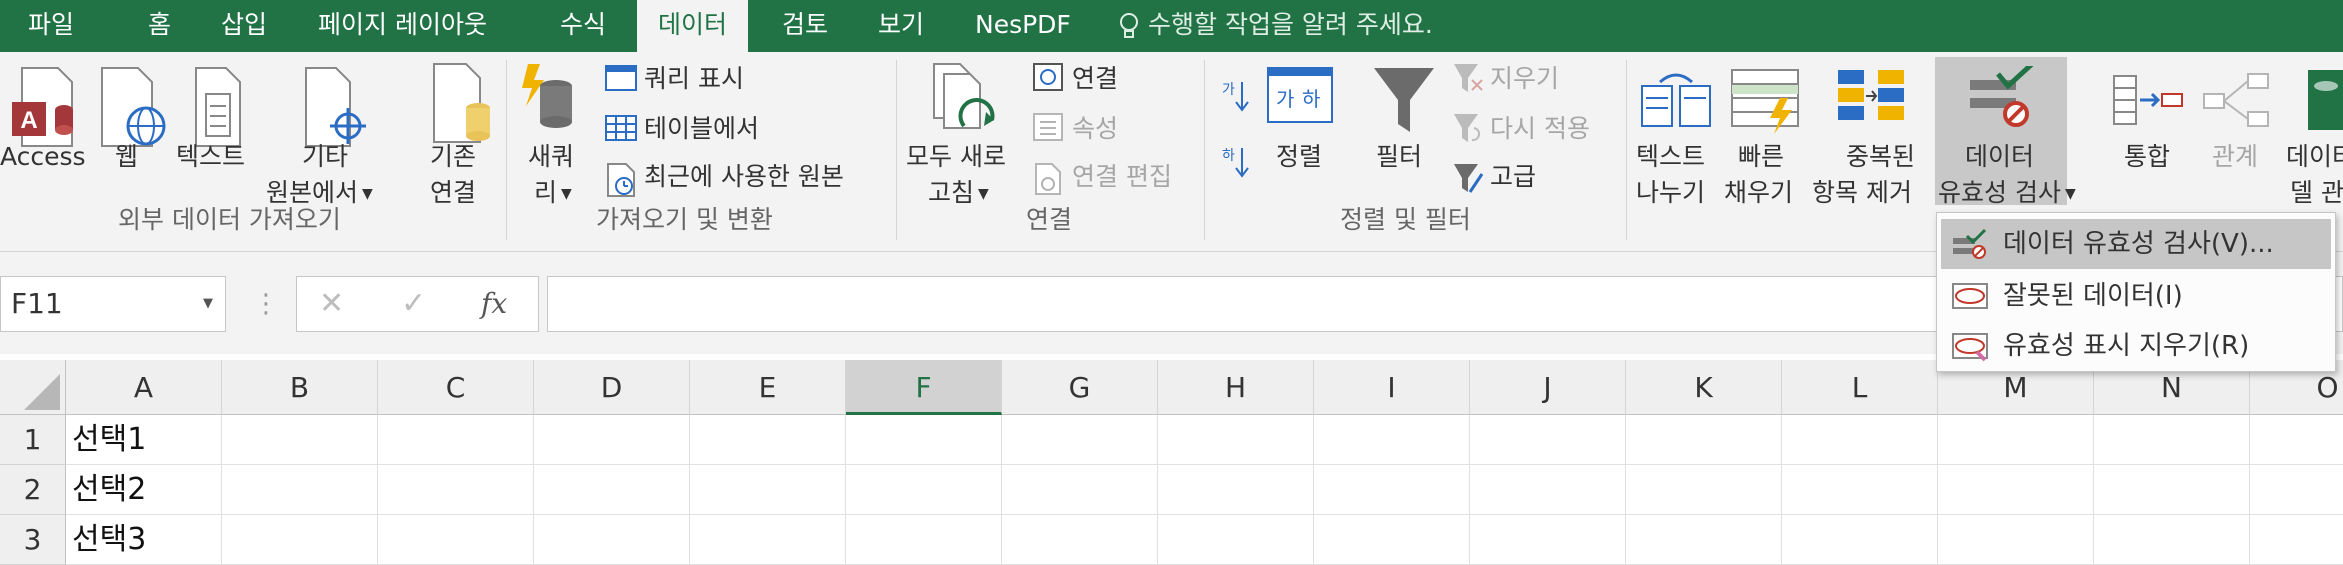 The width and height of the screenshot is (2343, 565). Describe the element at coordinates (1540, 128) in the screenshot. I see `reapply-button: 다시 적용` at that location.